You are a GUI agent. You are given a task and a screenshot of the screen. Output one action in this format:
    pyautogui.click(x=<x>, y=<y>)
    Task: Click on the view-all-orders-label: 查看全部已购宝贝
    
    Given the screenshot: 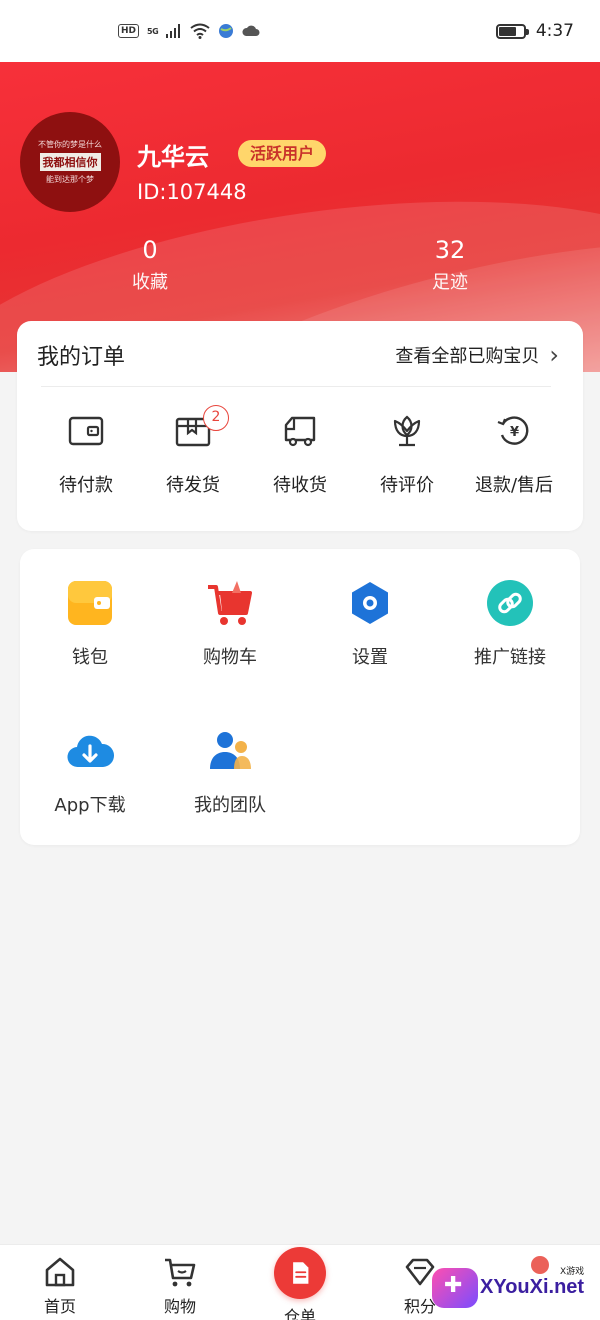 What is the action you would take?
    pyautogui.click(x=467, y=356)
    